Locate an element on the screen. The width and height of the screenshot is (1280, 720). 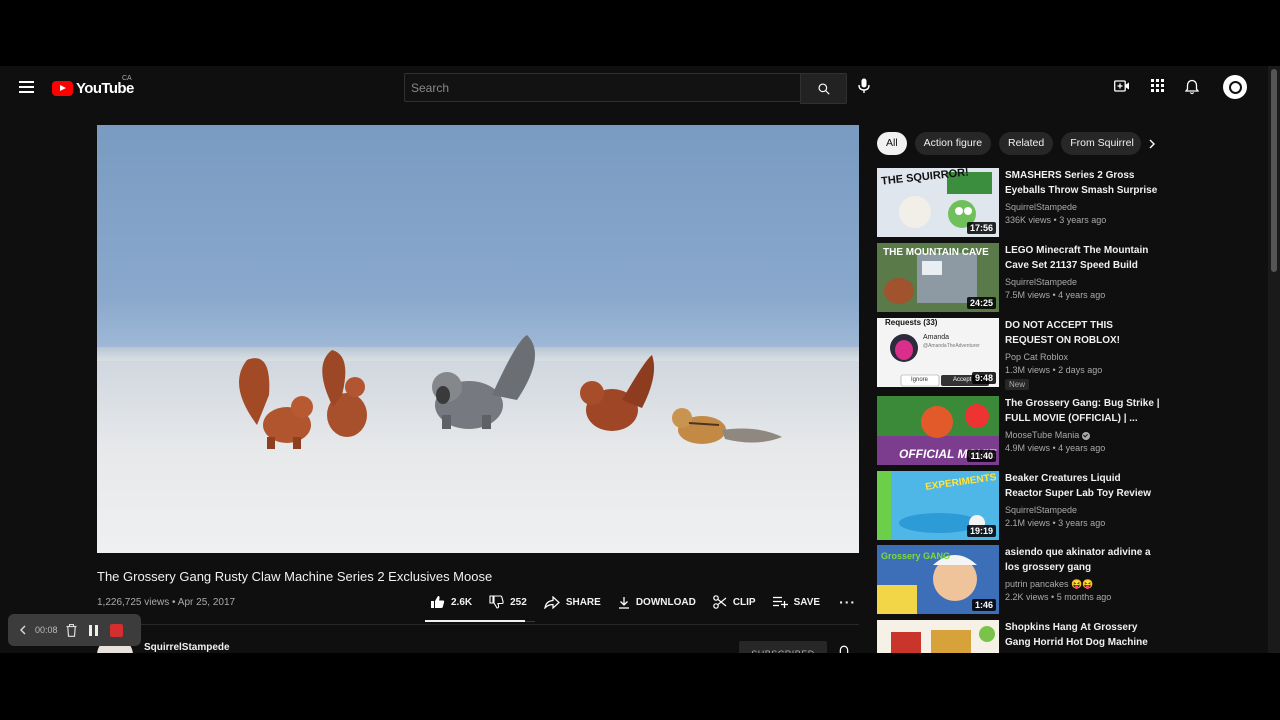
bell-icon is located at coordinates (1192, 87).